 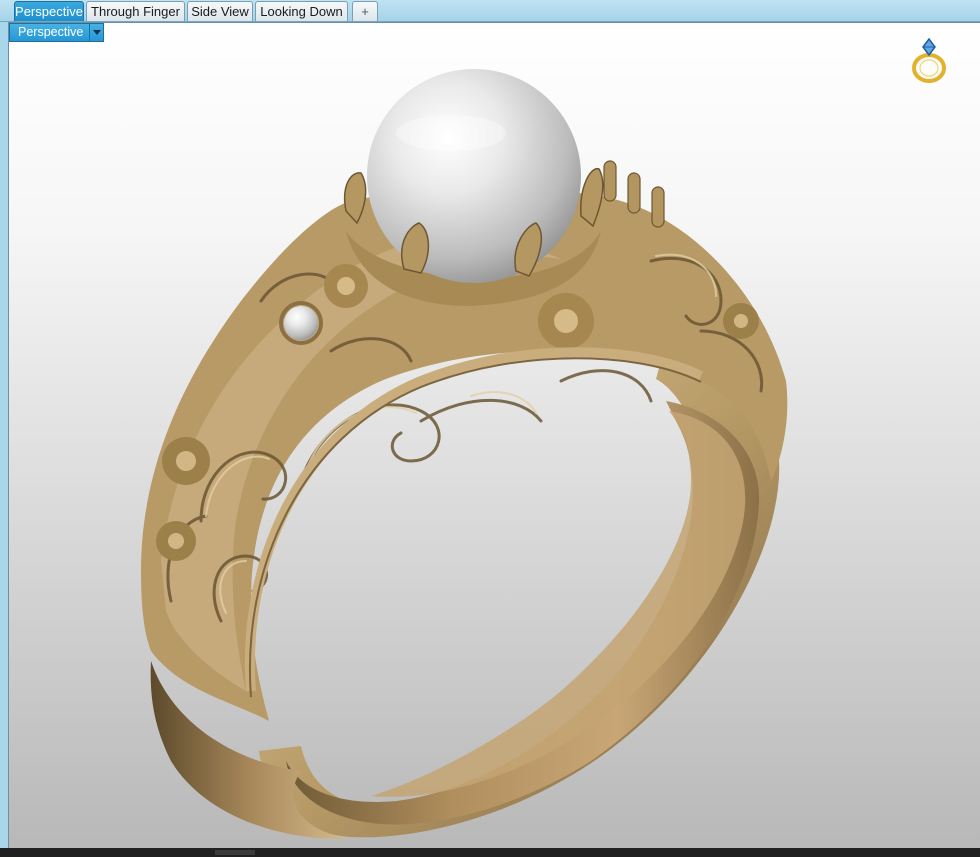 I want to click on tab-through-finger: Through Finger, so click(x=135, y=11).